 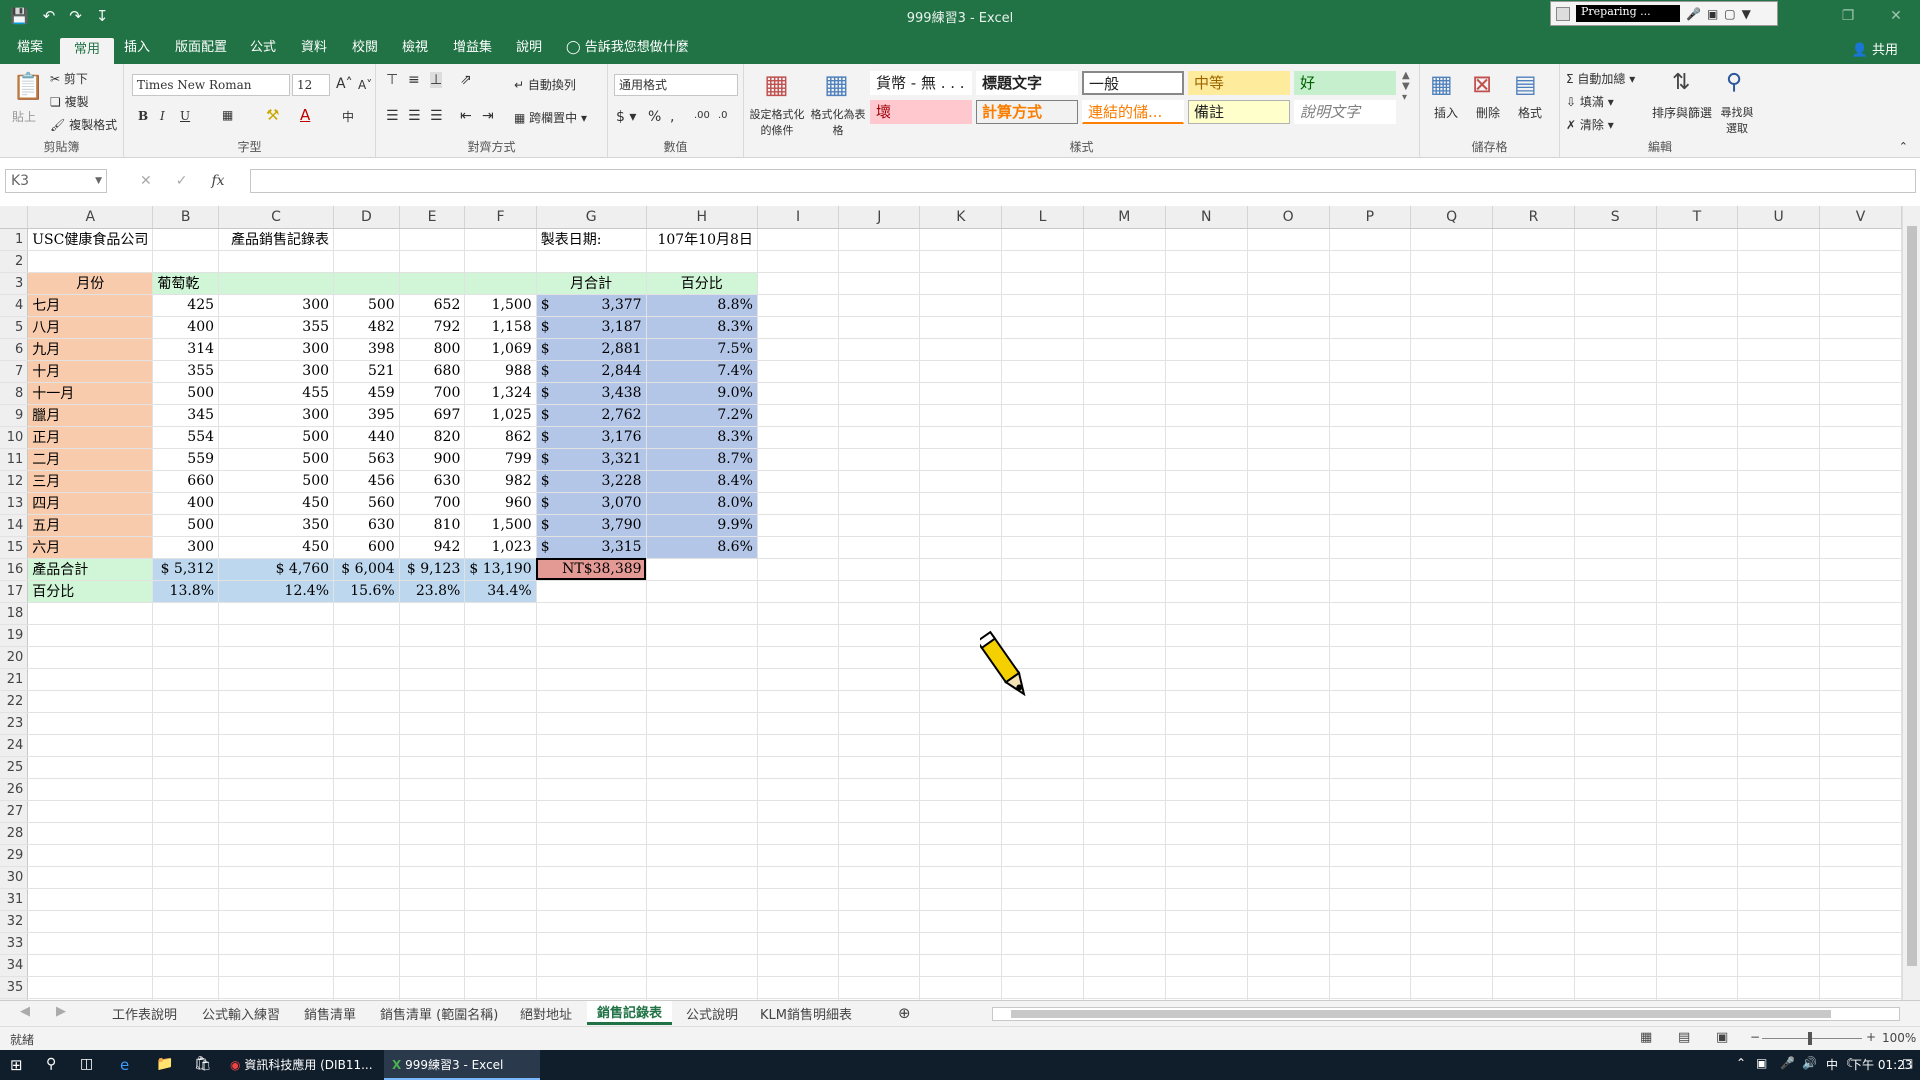 What do you see at coordinates (500, 569) in the screenshot?
I see `cell: $ 13,190` at bounding box center [500, 569].